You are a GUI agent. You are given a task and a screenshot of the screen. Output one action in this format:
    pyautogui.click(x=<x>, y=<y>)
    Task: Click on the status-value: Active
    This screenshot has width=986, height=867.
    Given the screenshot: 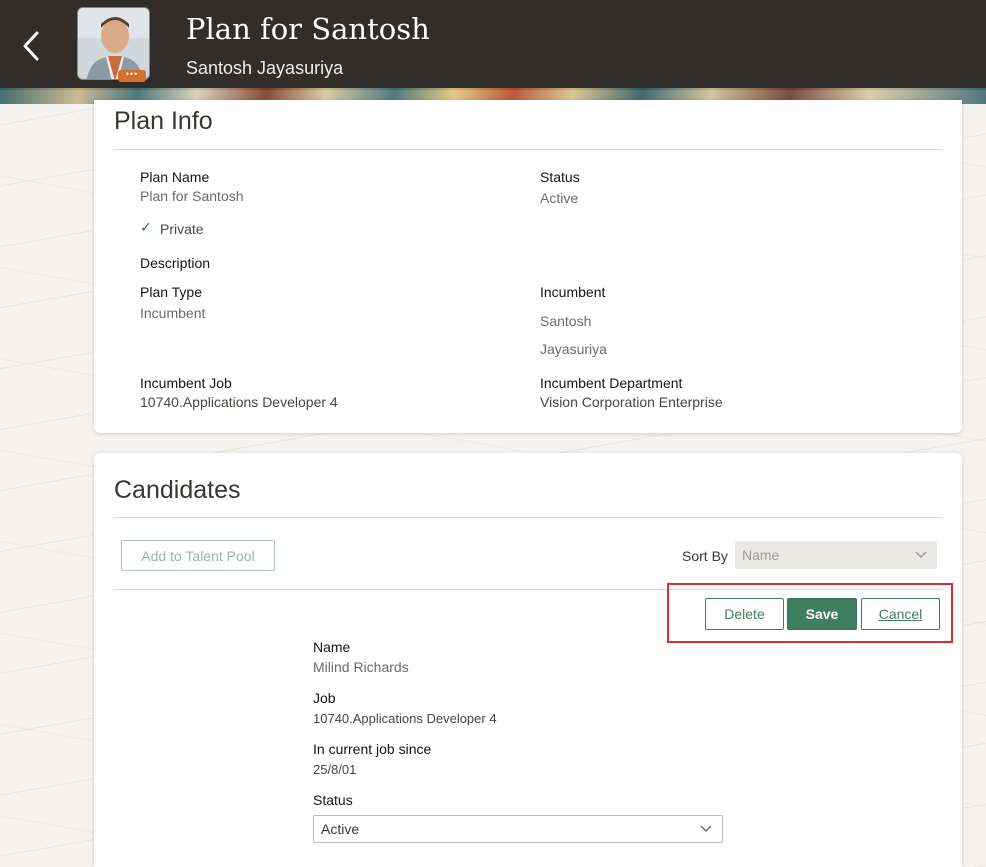 What is the action you would take?
    pyautogui.click(x=559, y=198)
    